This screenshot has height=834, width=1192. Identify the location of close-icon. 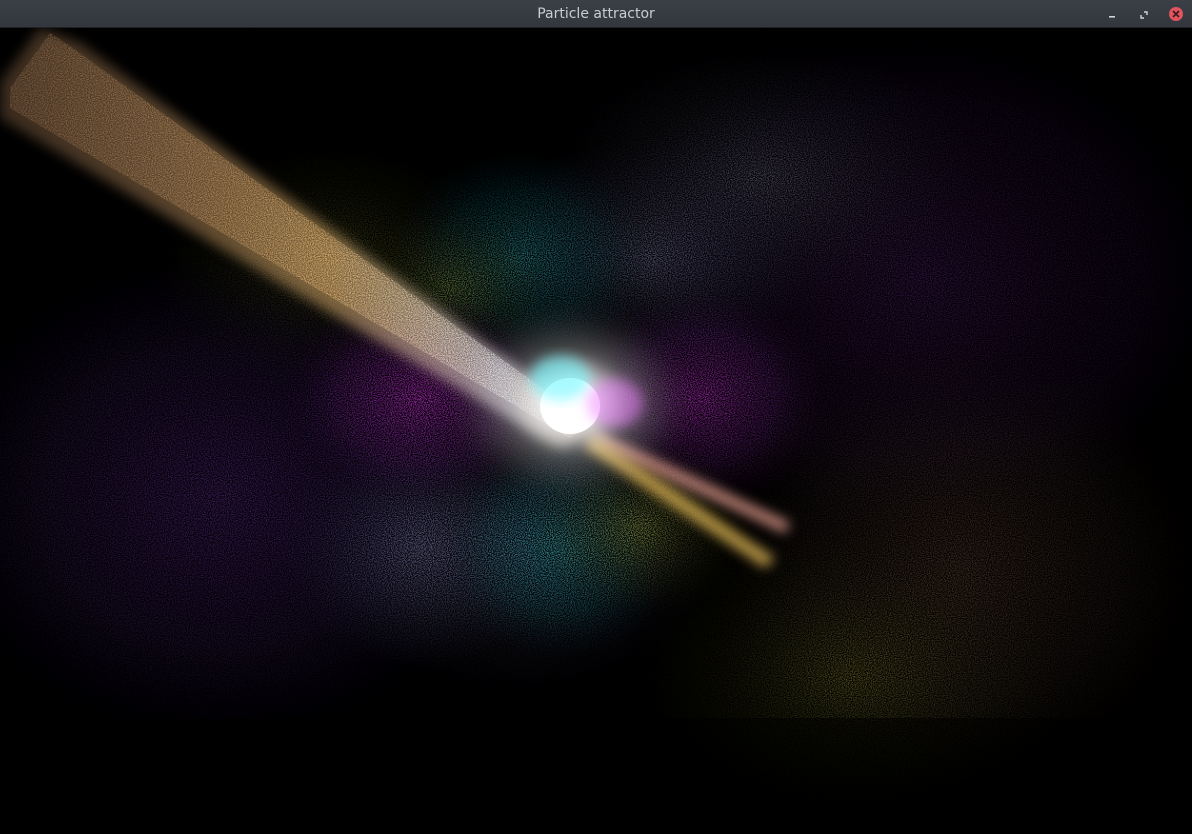
(1176, 14).